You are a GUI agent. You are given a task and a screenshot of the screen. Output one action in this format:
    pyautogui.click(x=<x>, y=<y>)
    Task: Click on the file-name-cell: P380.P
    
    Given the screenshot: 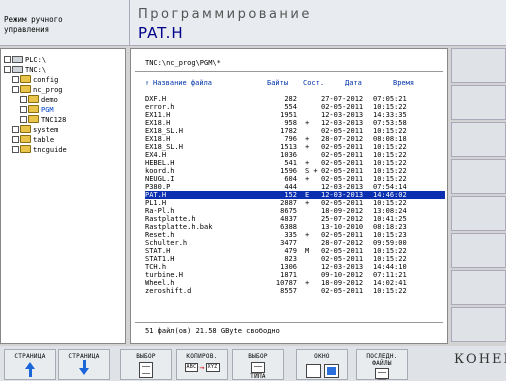 What is the action you would take?
    pyautogui.click(x=158, y=187)
    